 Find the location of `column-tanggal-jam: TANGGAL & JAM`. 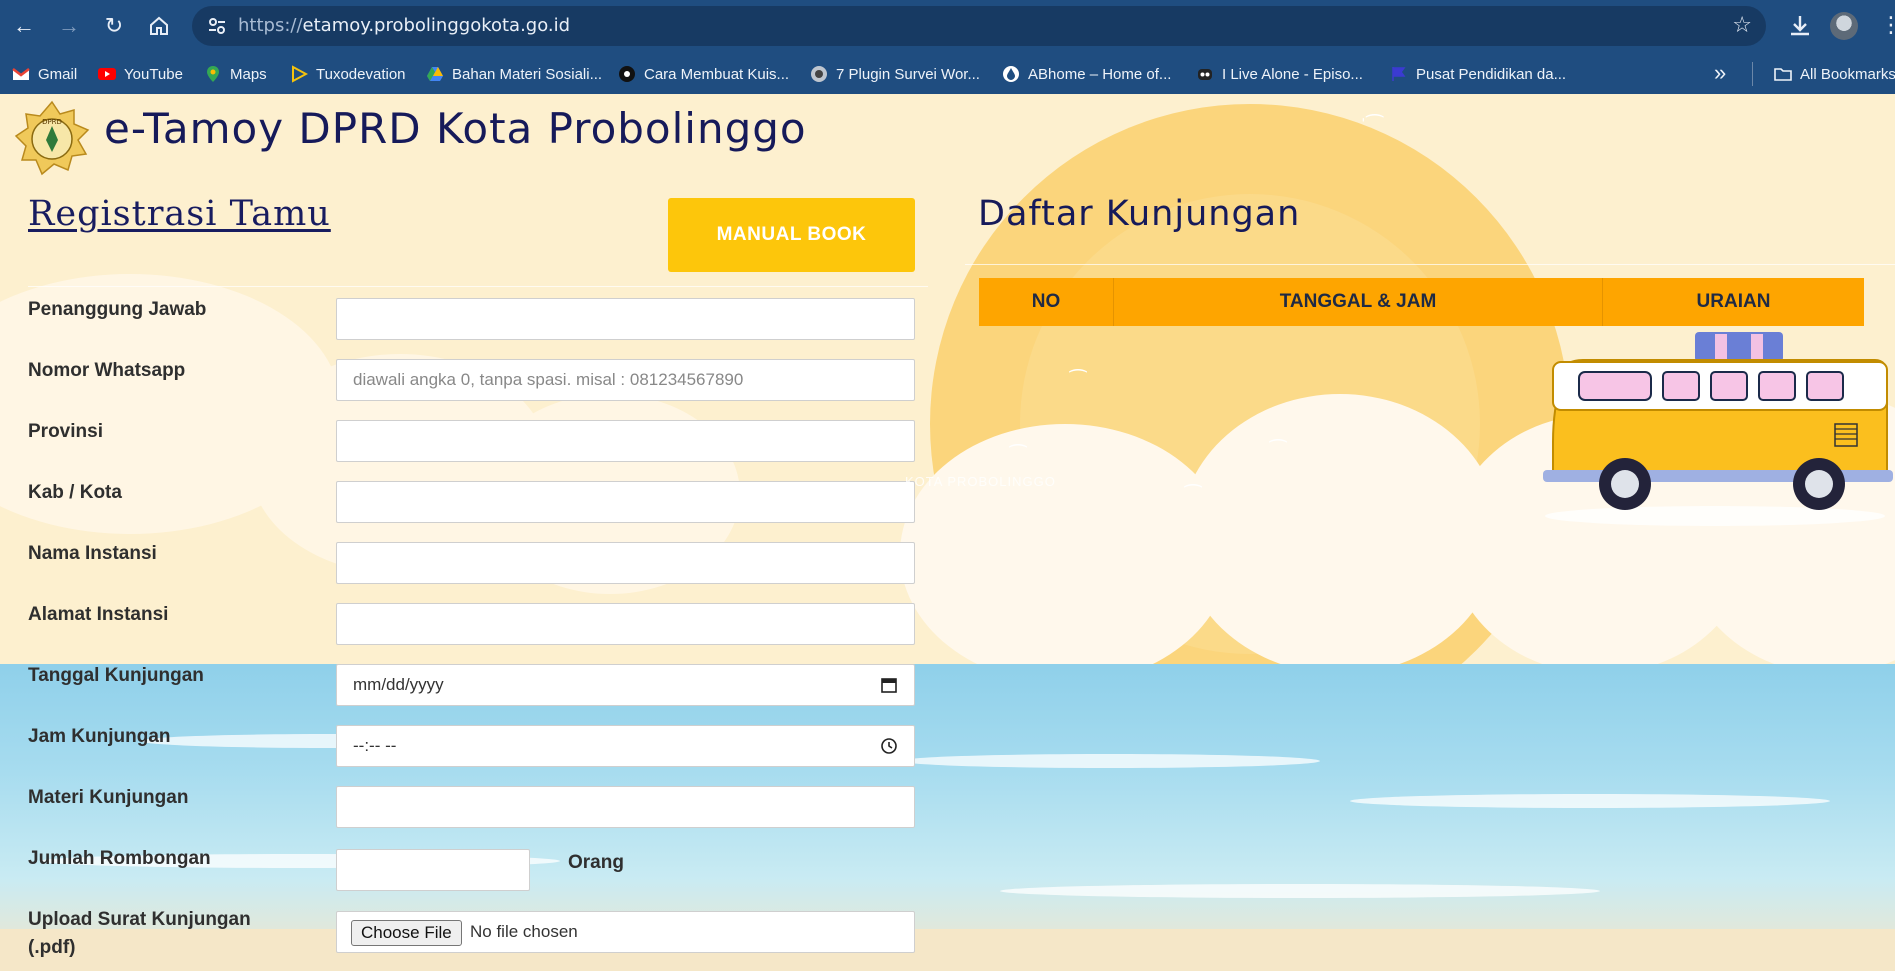

column-tanggal-jam: TANGGAL & JAM is located at coordinates (1358, 302).